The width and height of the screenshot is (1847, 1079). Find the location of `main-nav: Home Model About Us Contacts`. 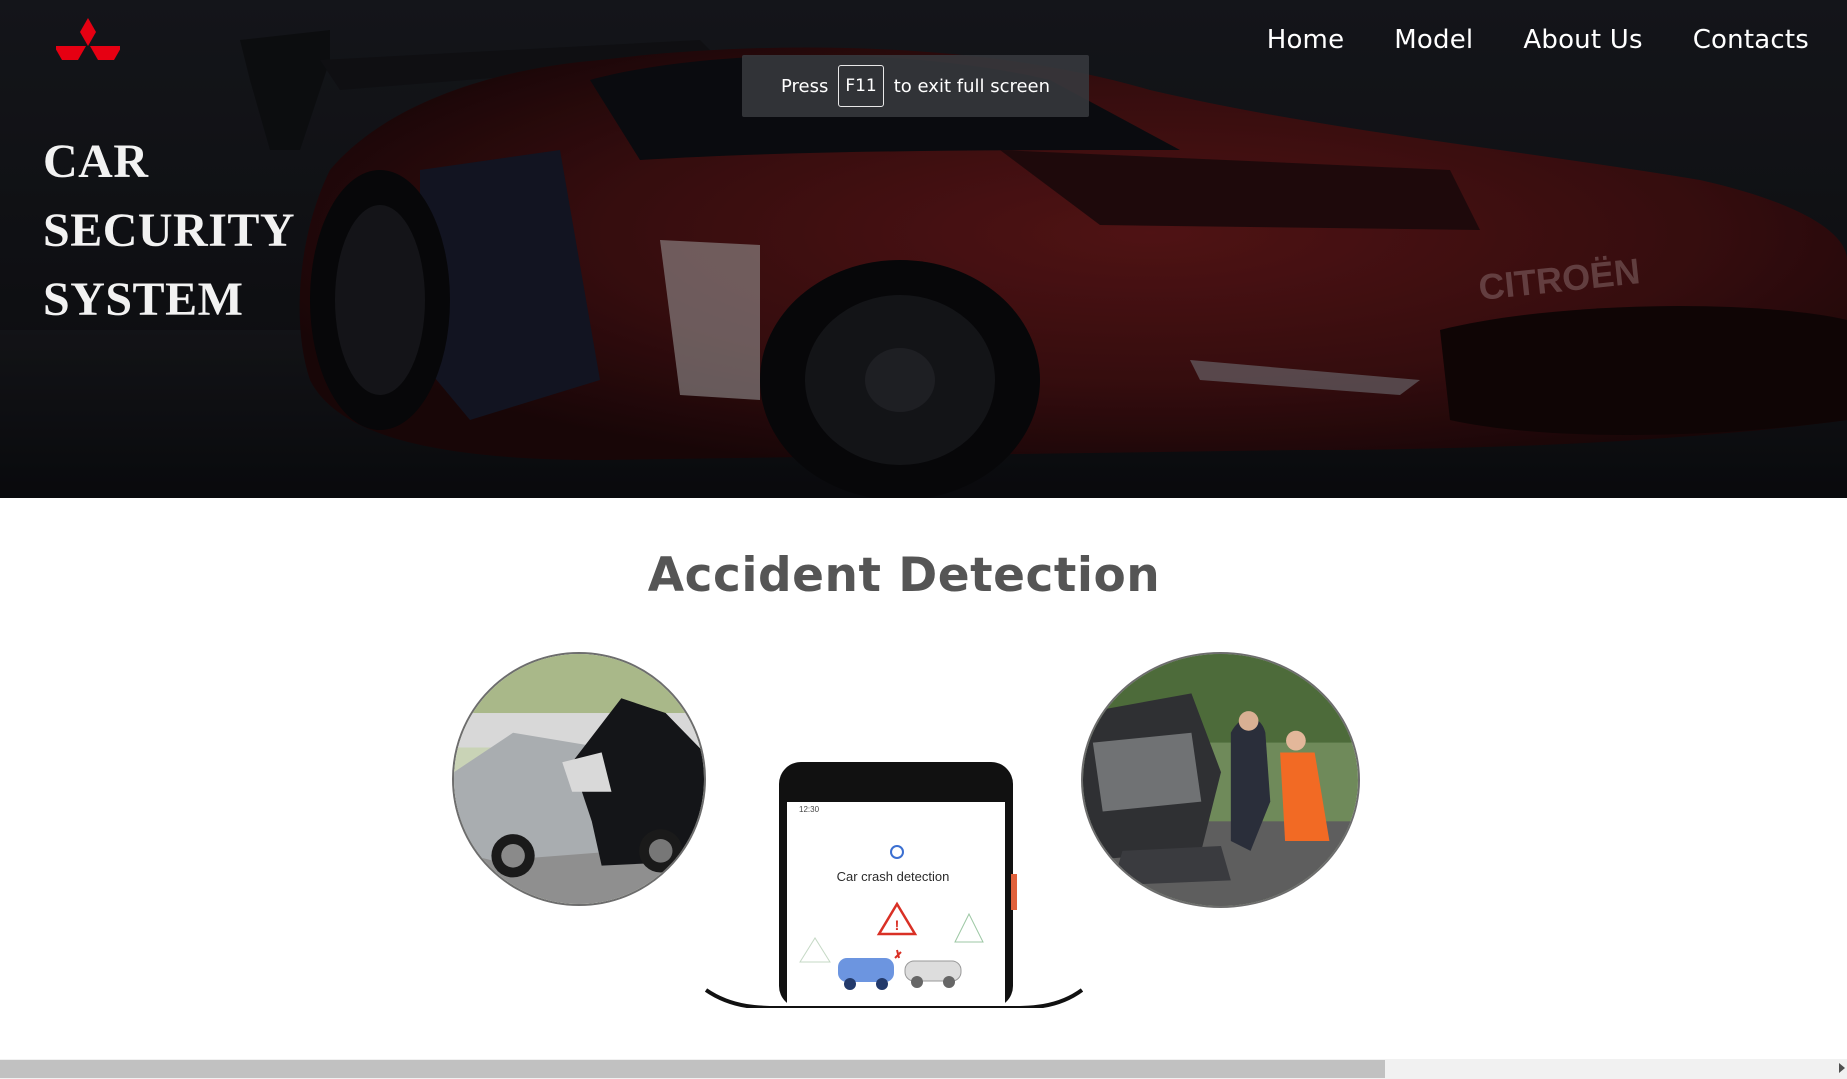

main-nav: Home Model About Us Contacts is located at coordinates (1525, 40).